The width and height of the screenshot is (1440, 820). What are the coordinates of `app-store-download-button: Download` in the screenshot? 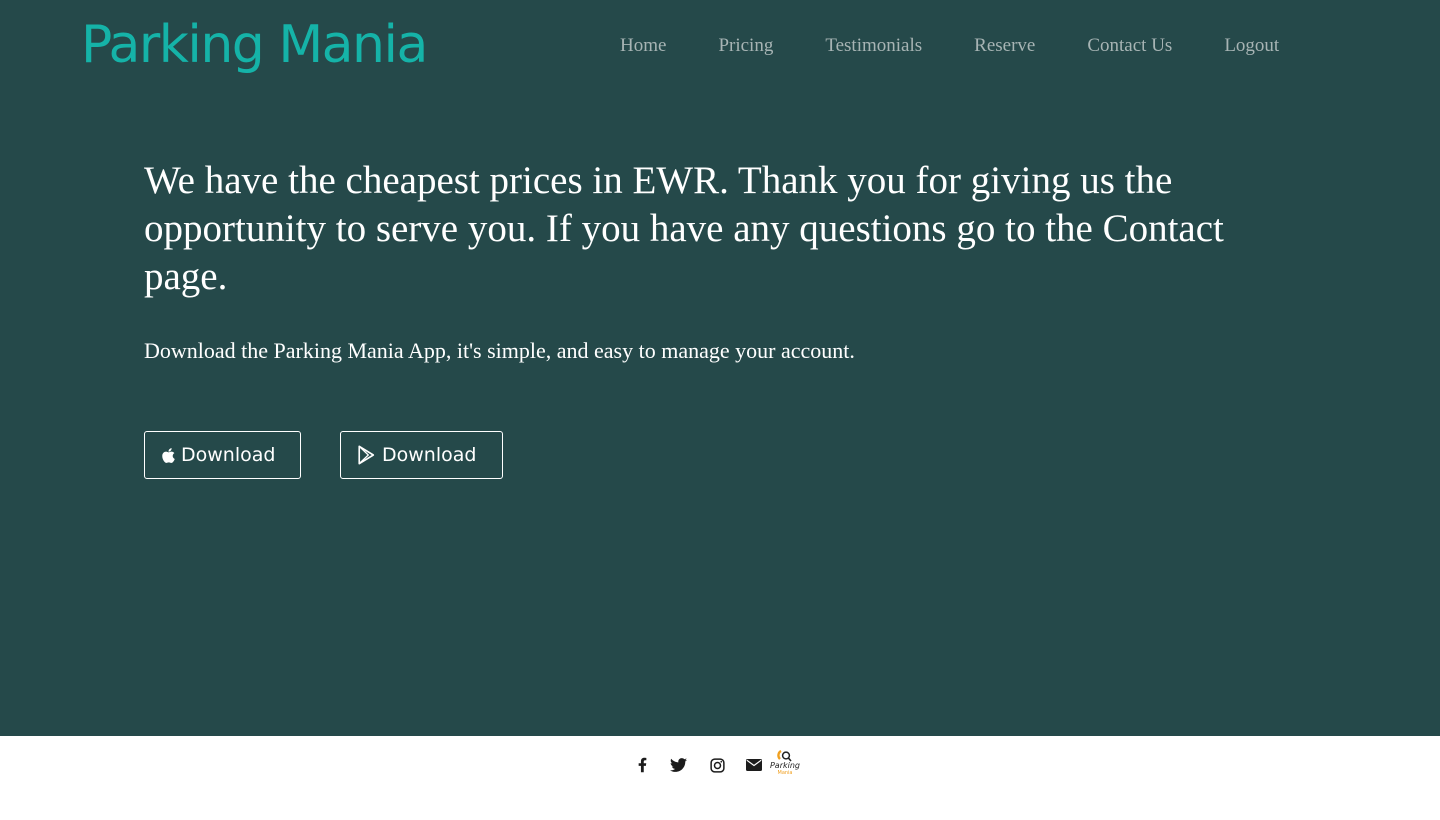 It's located at (222, 455).